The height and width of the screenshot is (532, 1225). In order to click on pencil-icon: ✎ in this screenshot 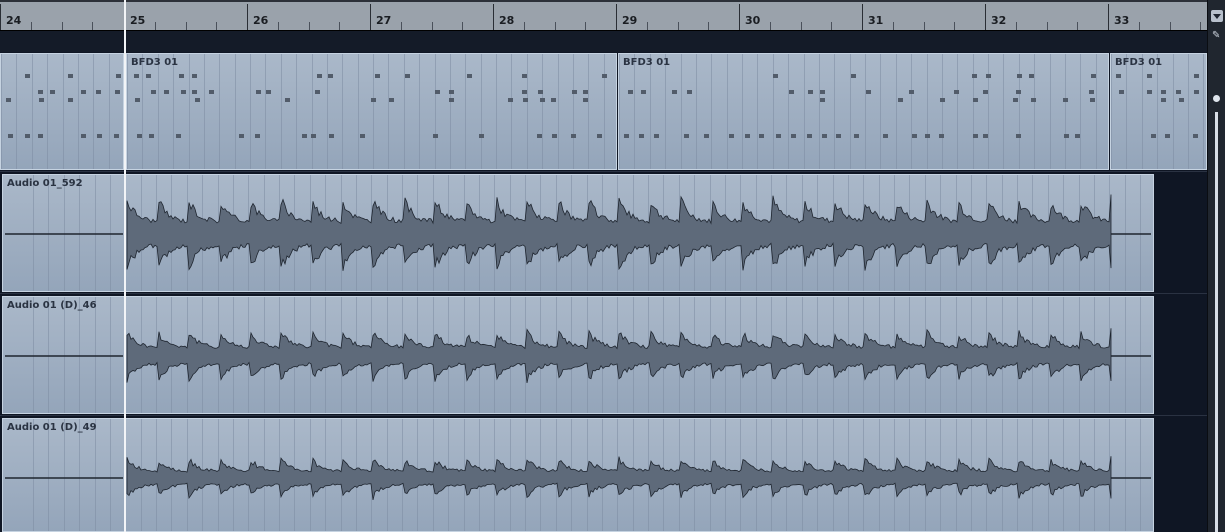, I will do `click(1216, 35)`.